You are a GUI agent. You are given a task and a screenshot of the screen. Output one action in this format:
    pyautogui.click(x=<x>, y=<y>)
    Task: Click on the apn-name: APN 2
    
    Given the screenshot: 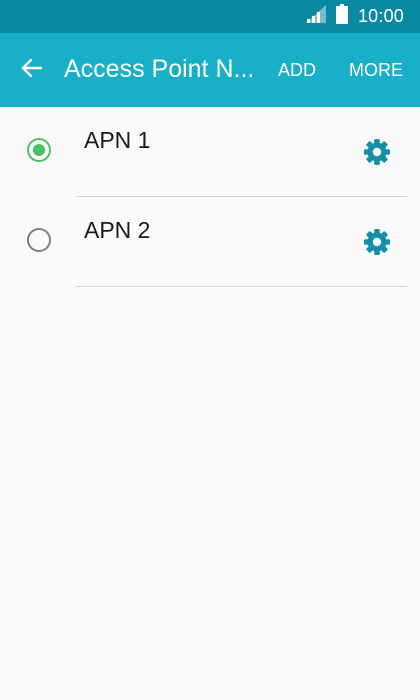 What is the action you would take?
    pyautogui.click(x=117, y=230)
    